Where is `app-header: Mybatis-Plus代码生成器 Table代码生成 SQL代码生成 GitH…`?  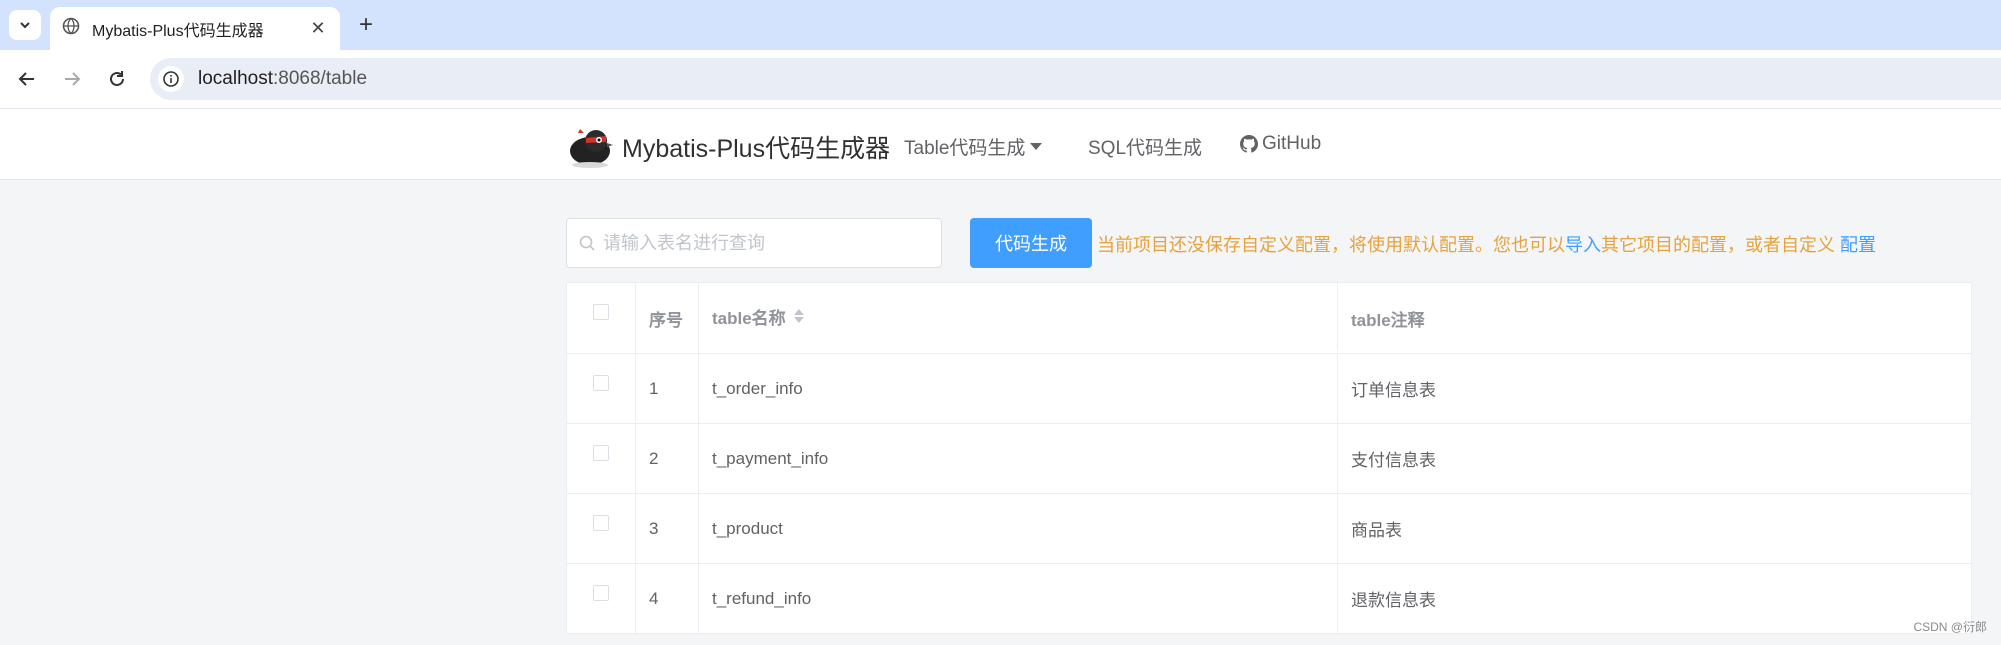 app-header: Mybatis-Plus代码生成器 Table代码生成 SQL代码生成 GitH… is located at coordinates (1000, 144).